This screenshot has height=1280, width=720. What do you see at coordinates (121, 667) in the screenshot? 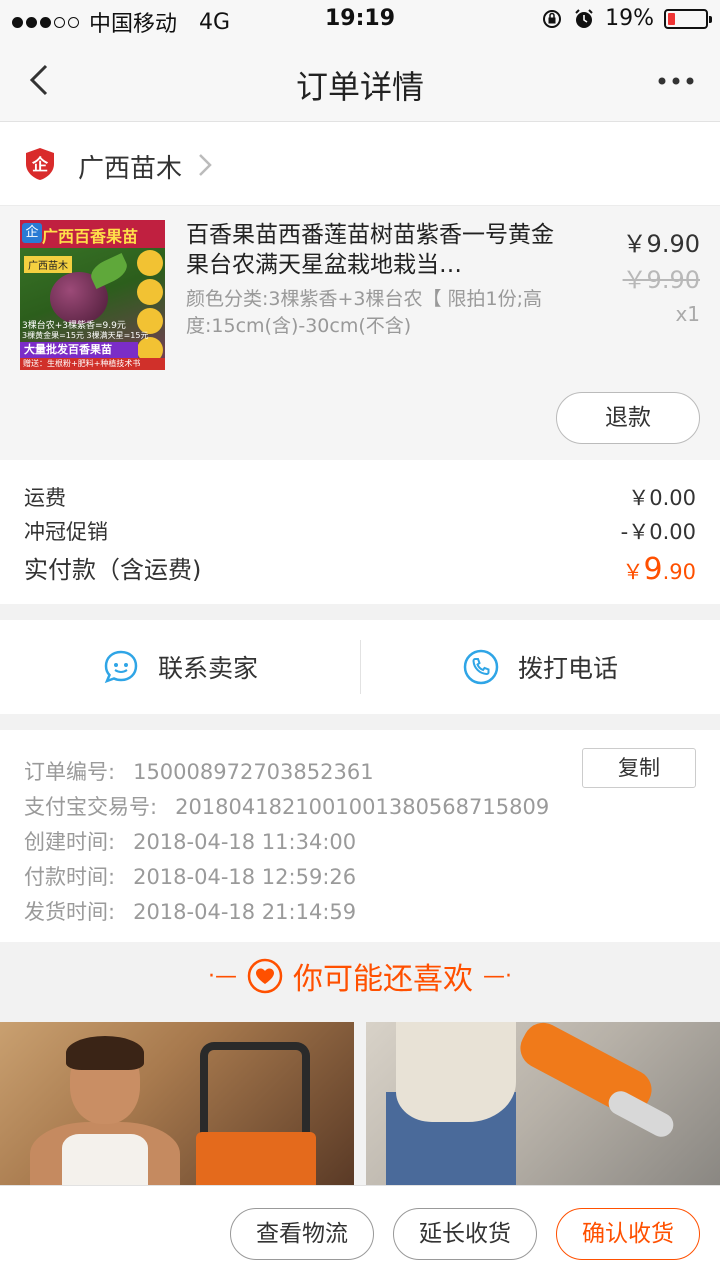
I see `chat-bubble-icon` at bounding box center [121, 667].